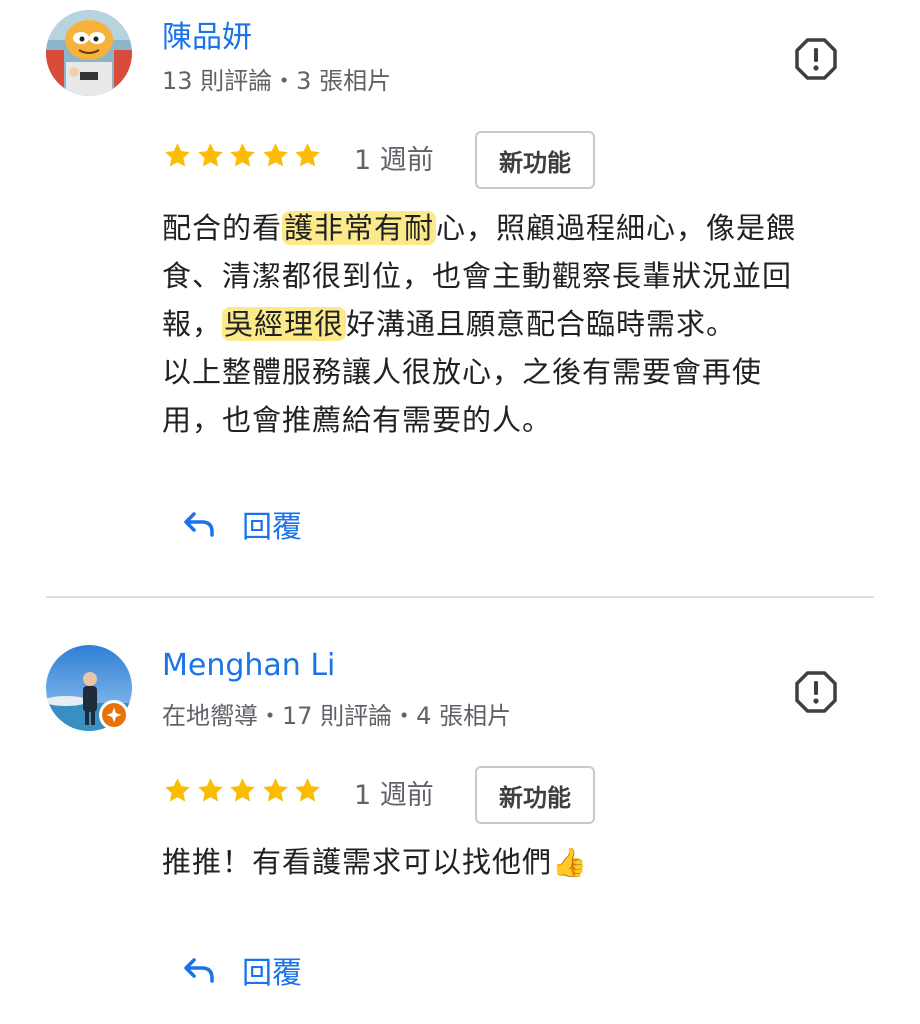 This screenshot has height=1024, width=920. Describe the element at coordinates (477, 276) in the screenshot. I see `review-text-segment: 食、清潔都很到位，也會主動觀察長輩狀況並回` at that location.